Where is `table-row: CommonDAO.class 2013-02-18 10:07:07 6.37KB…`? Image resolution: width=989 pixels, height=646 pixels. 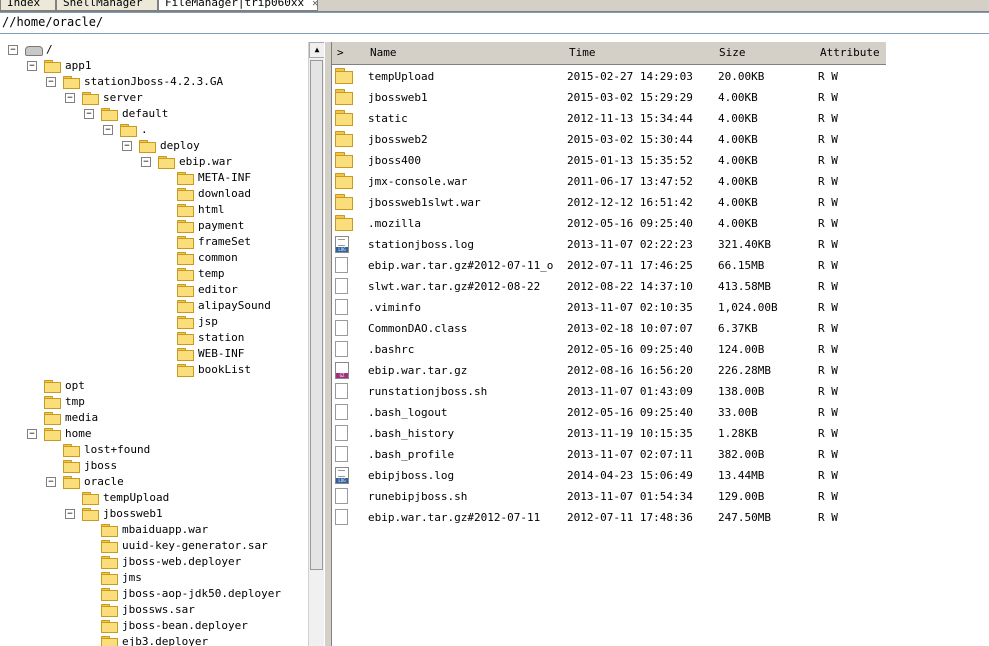 table-row: CommonDAO.class 2013-02-18 10:07:07 6.37KB… is located at coordinates (660, 328).